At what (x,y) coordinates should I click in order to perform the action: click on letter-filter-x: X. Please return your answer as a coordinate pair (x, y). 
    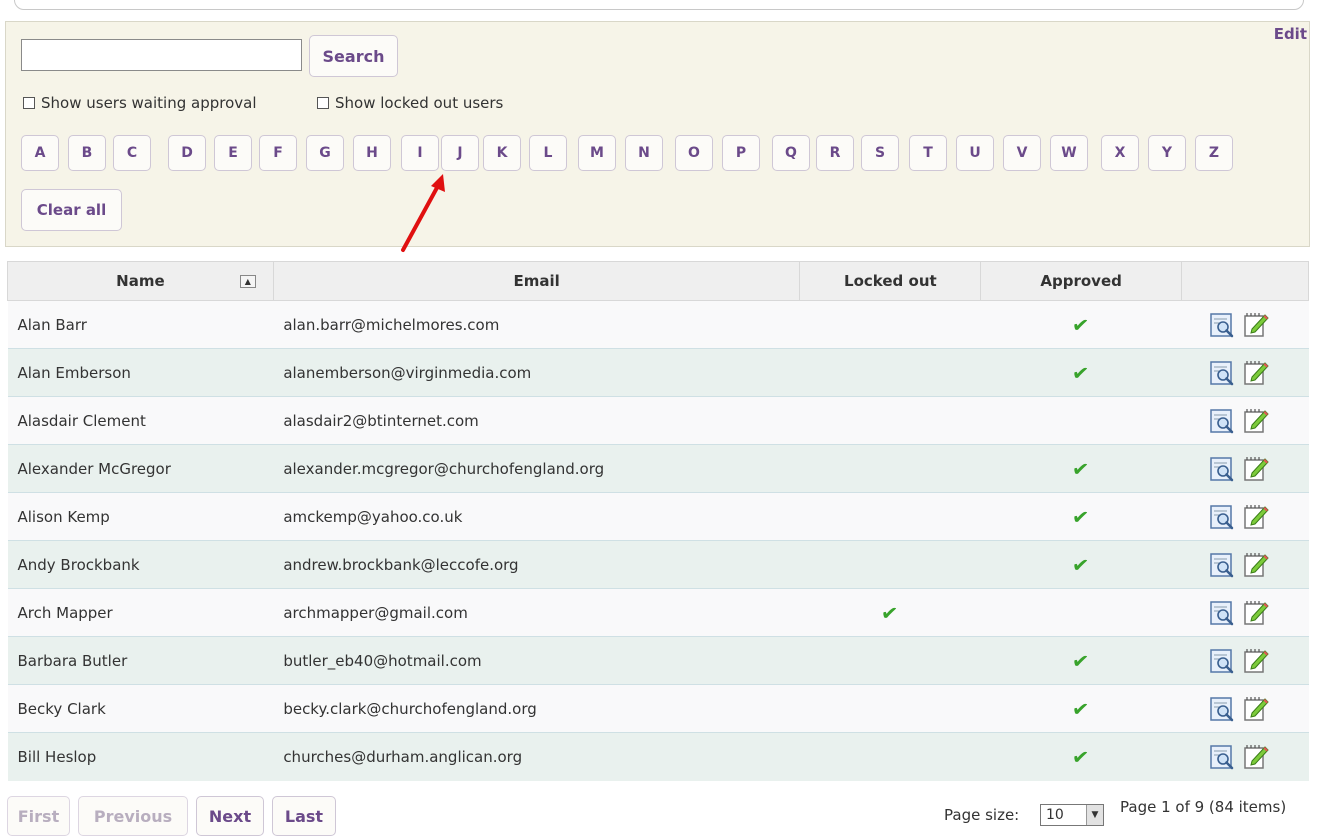
    Looking at the image, I should click on (1120, 153).